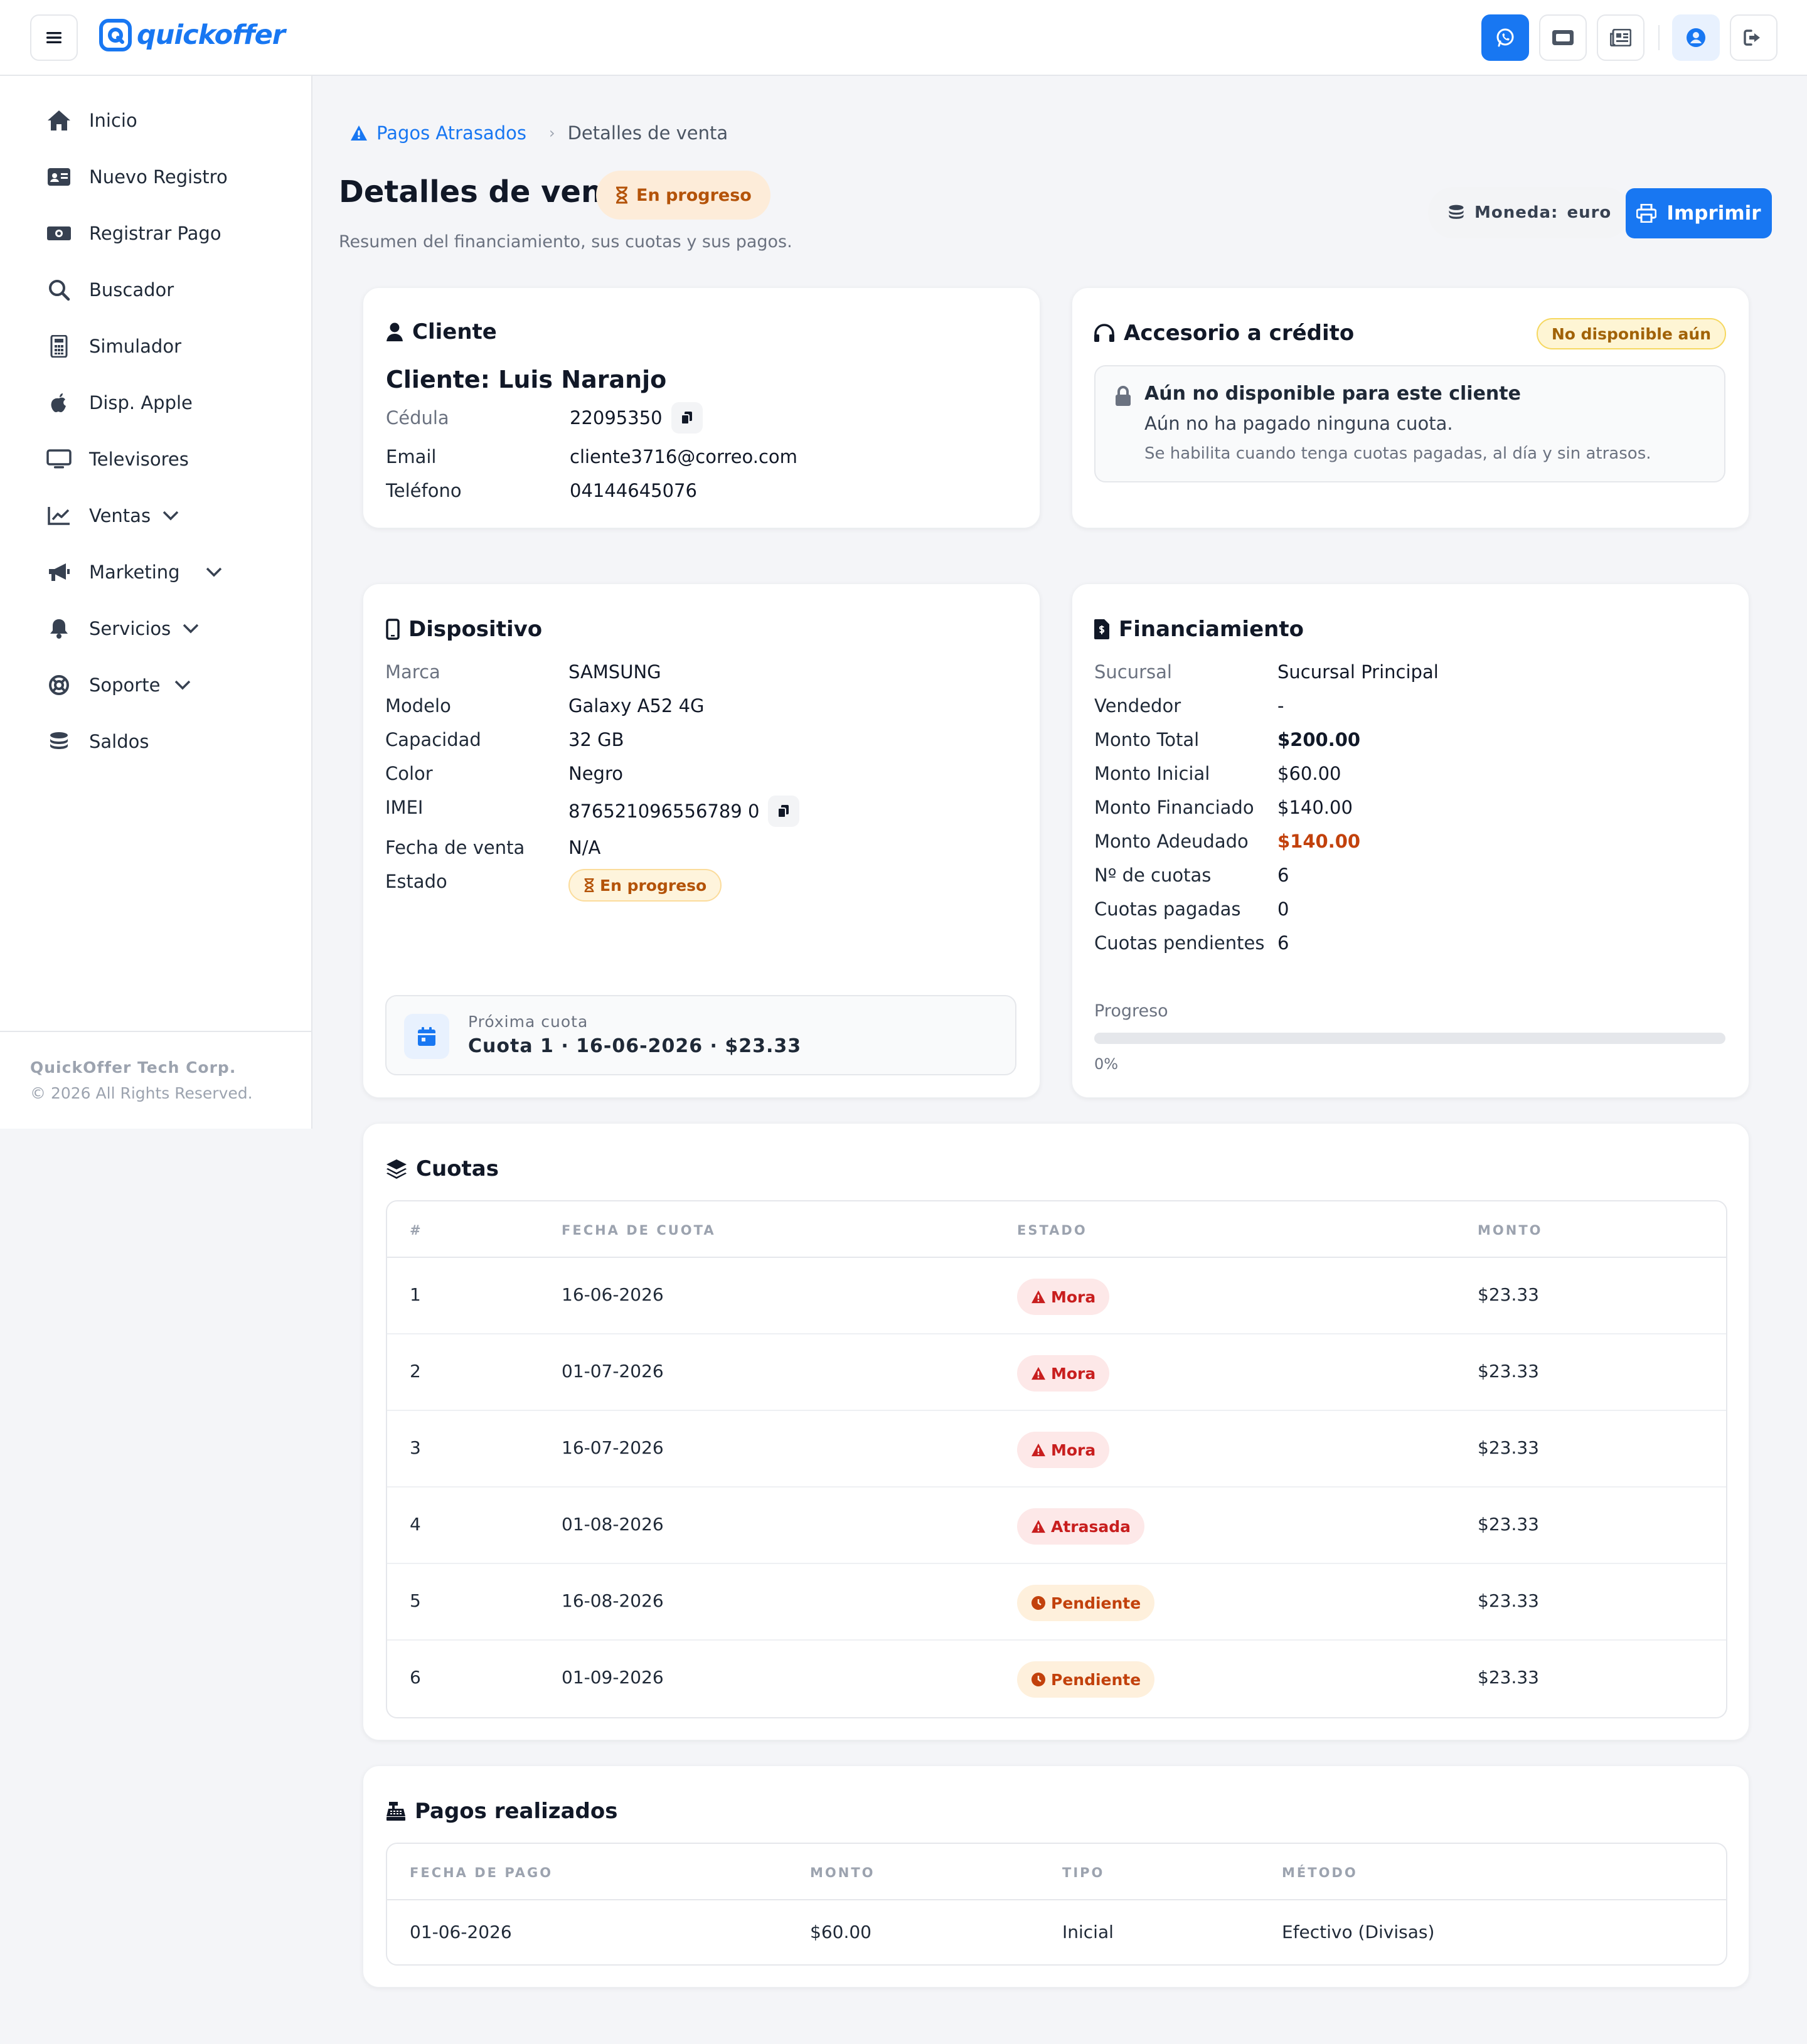 The image size is (1807, 2044). What do you see at coordinates (699, 741) in the screenshot?
I see `device-field-capacidad: Capacidad 32 GB` at bounding box center [699, 741].